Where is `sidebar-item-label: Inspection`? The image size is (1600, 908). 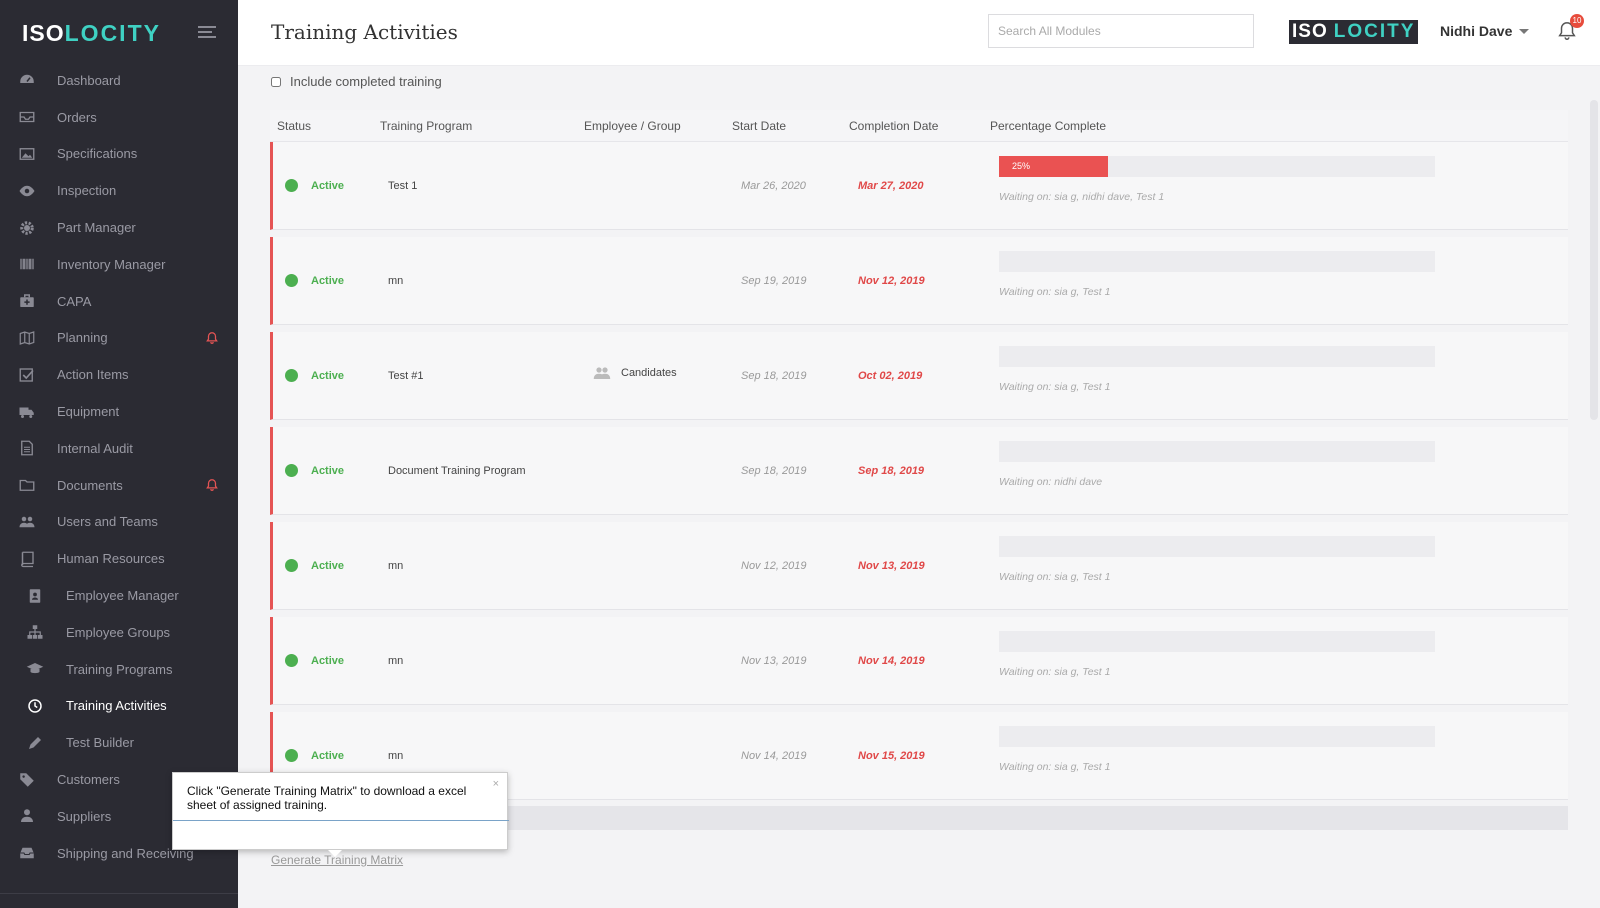 sidebar-item-label: Inspection is located at coordinates (87, 191).